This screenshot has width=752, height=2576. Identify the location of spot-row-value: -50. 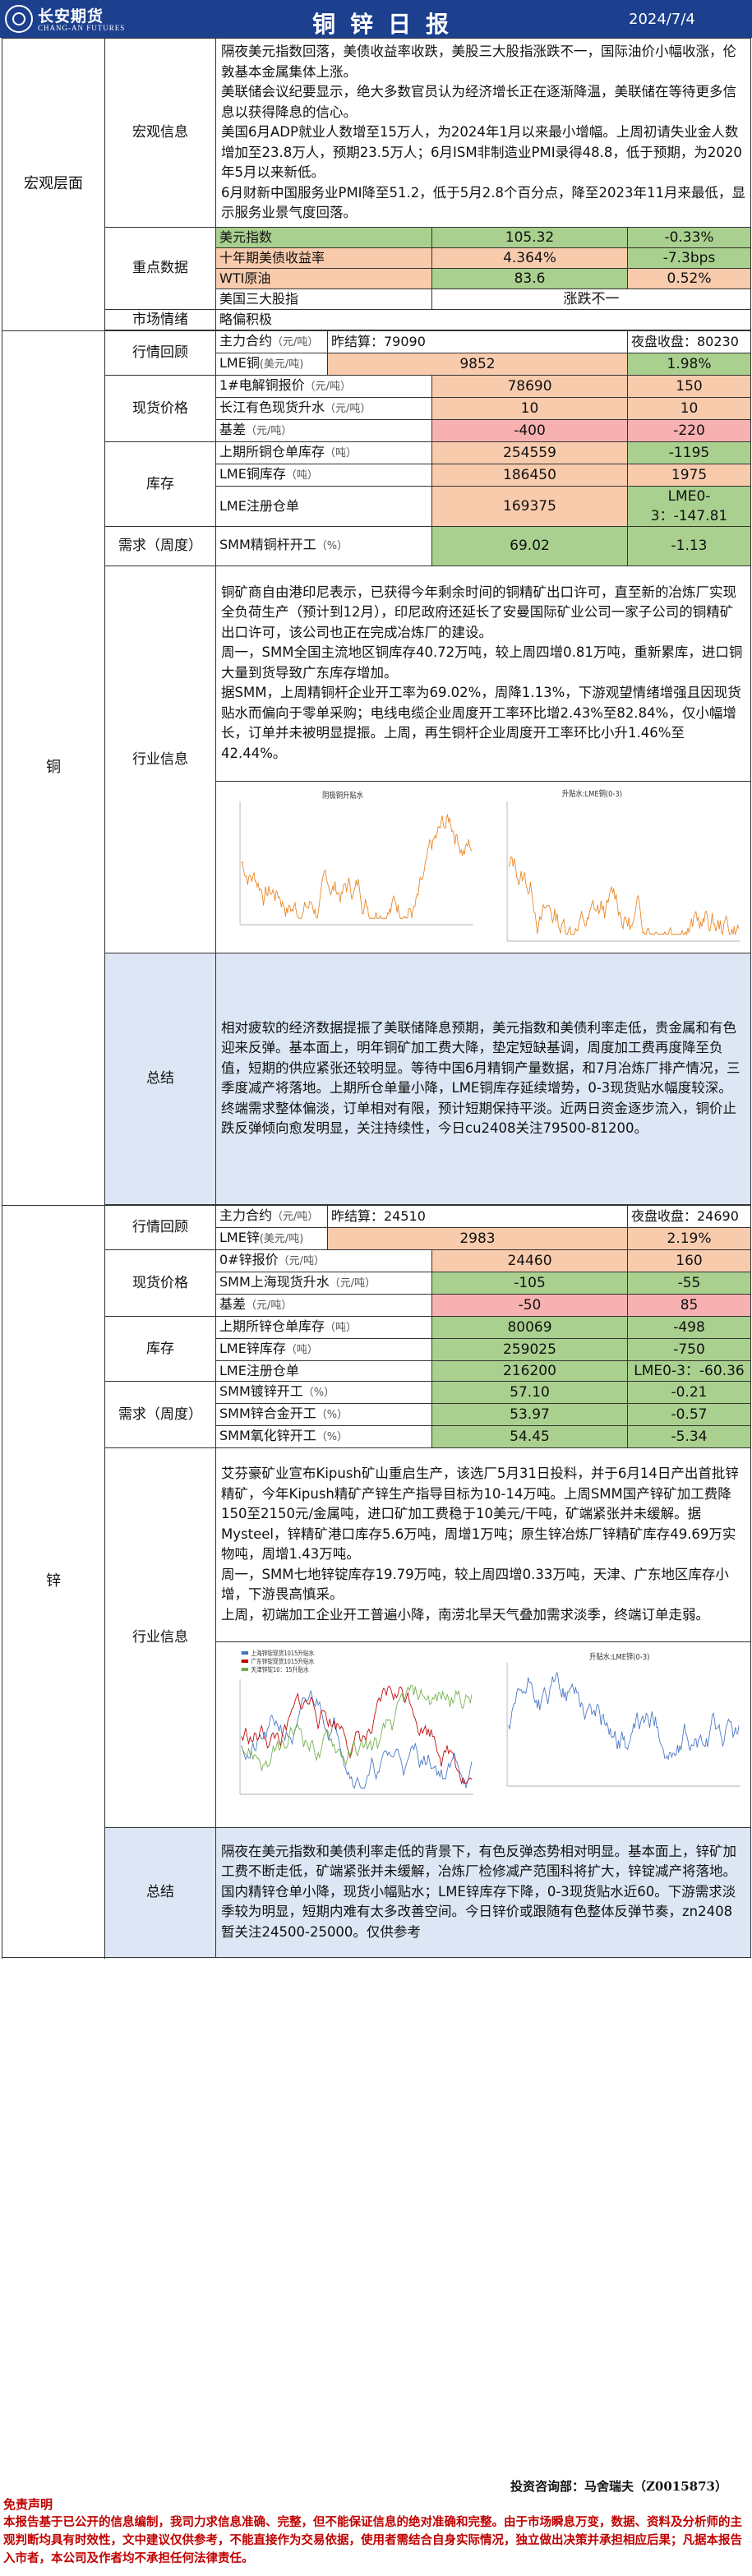
(529, 1305).